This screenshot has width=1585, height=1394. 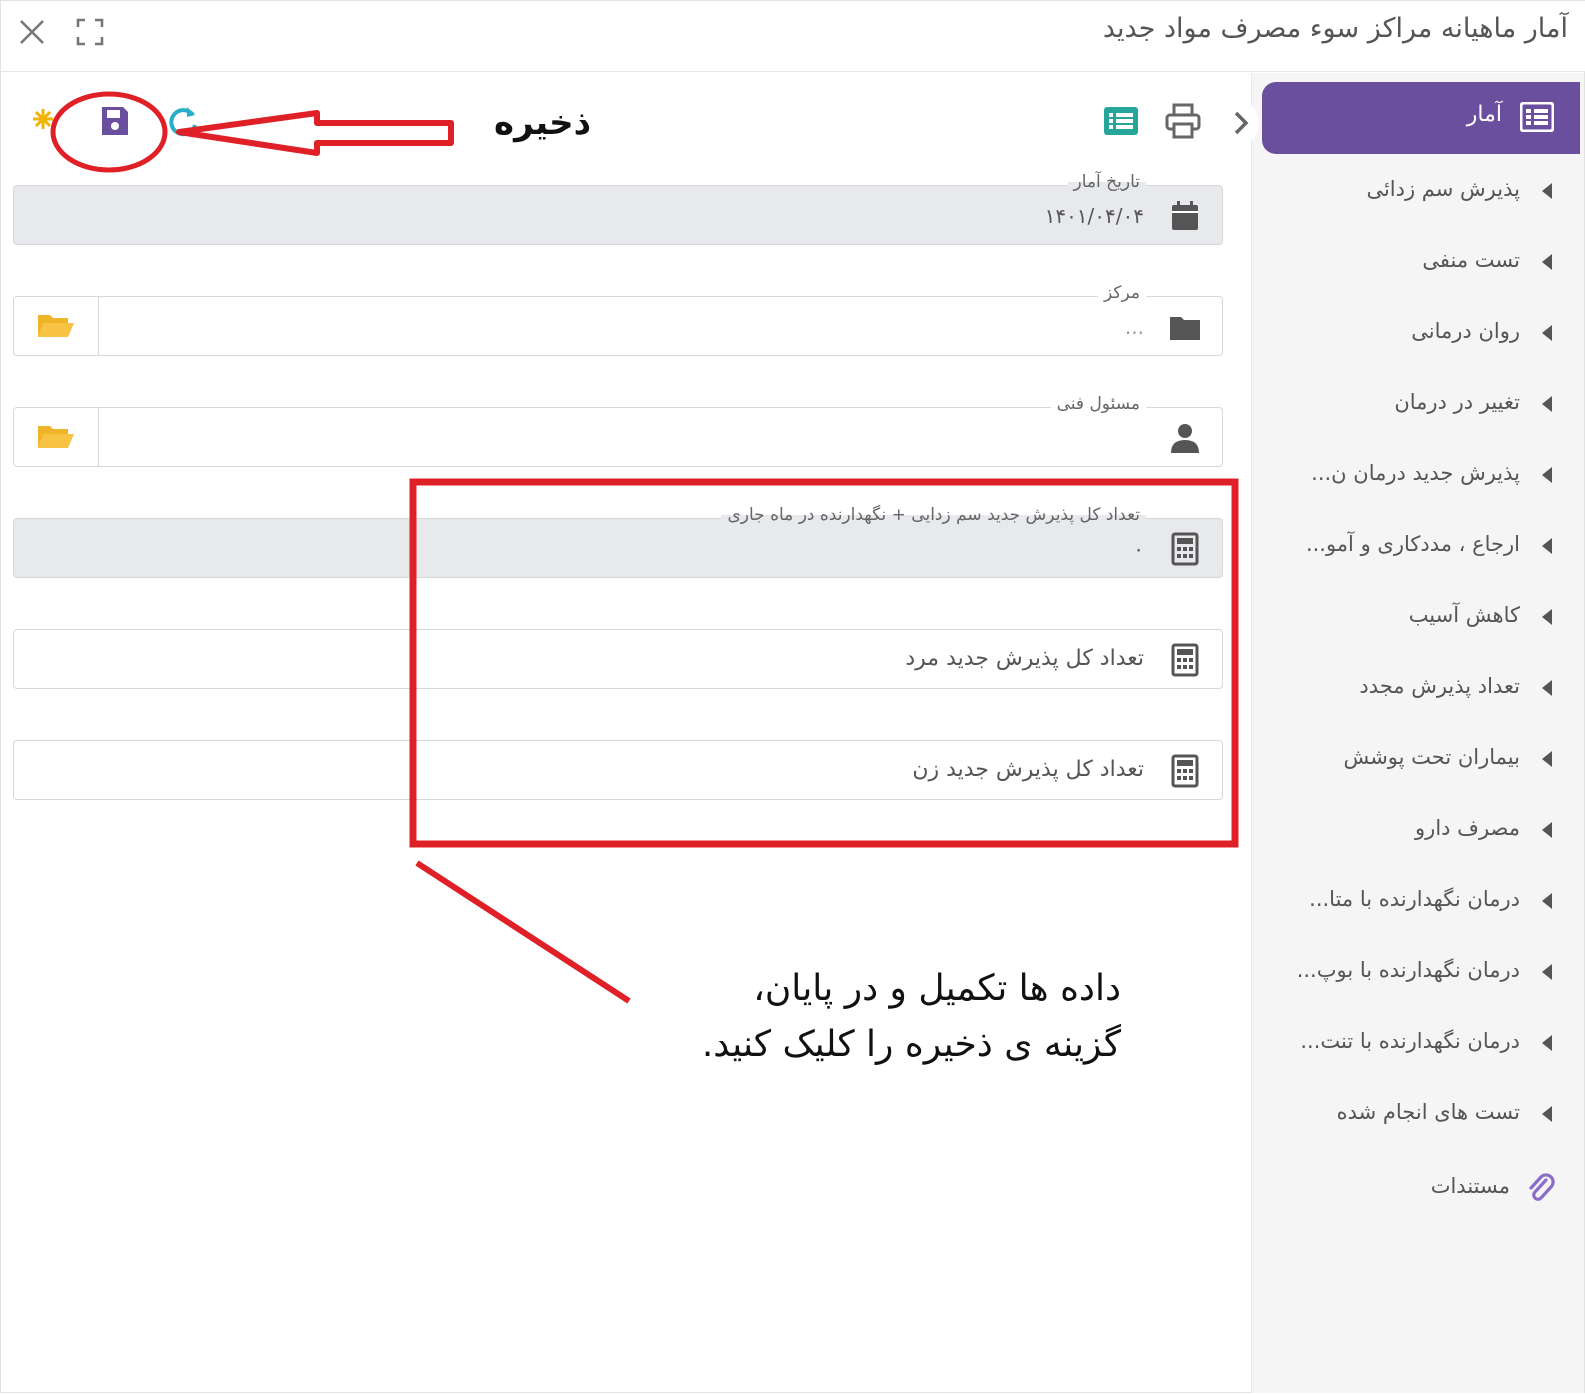 I want to click on new-icon, so click(x=43, y=119).